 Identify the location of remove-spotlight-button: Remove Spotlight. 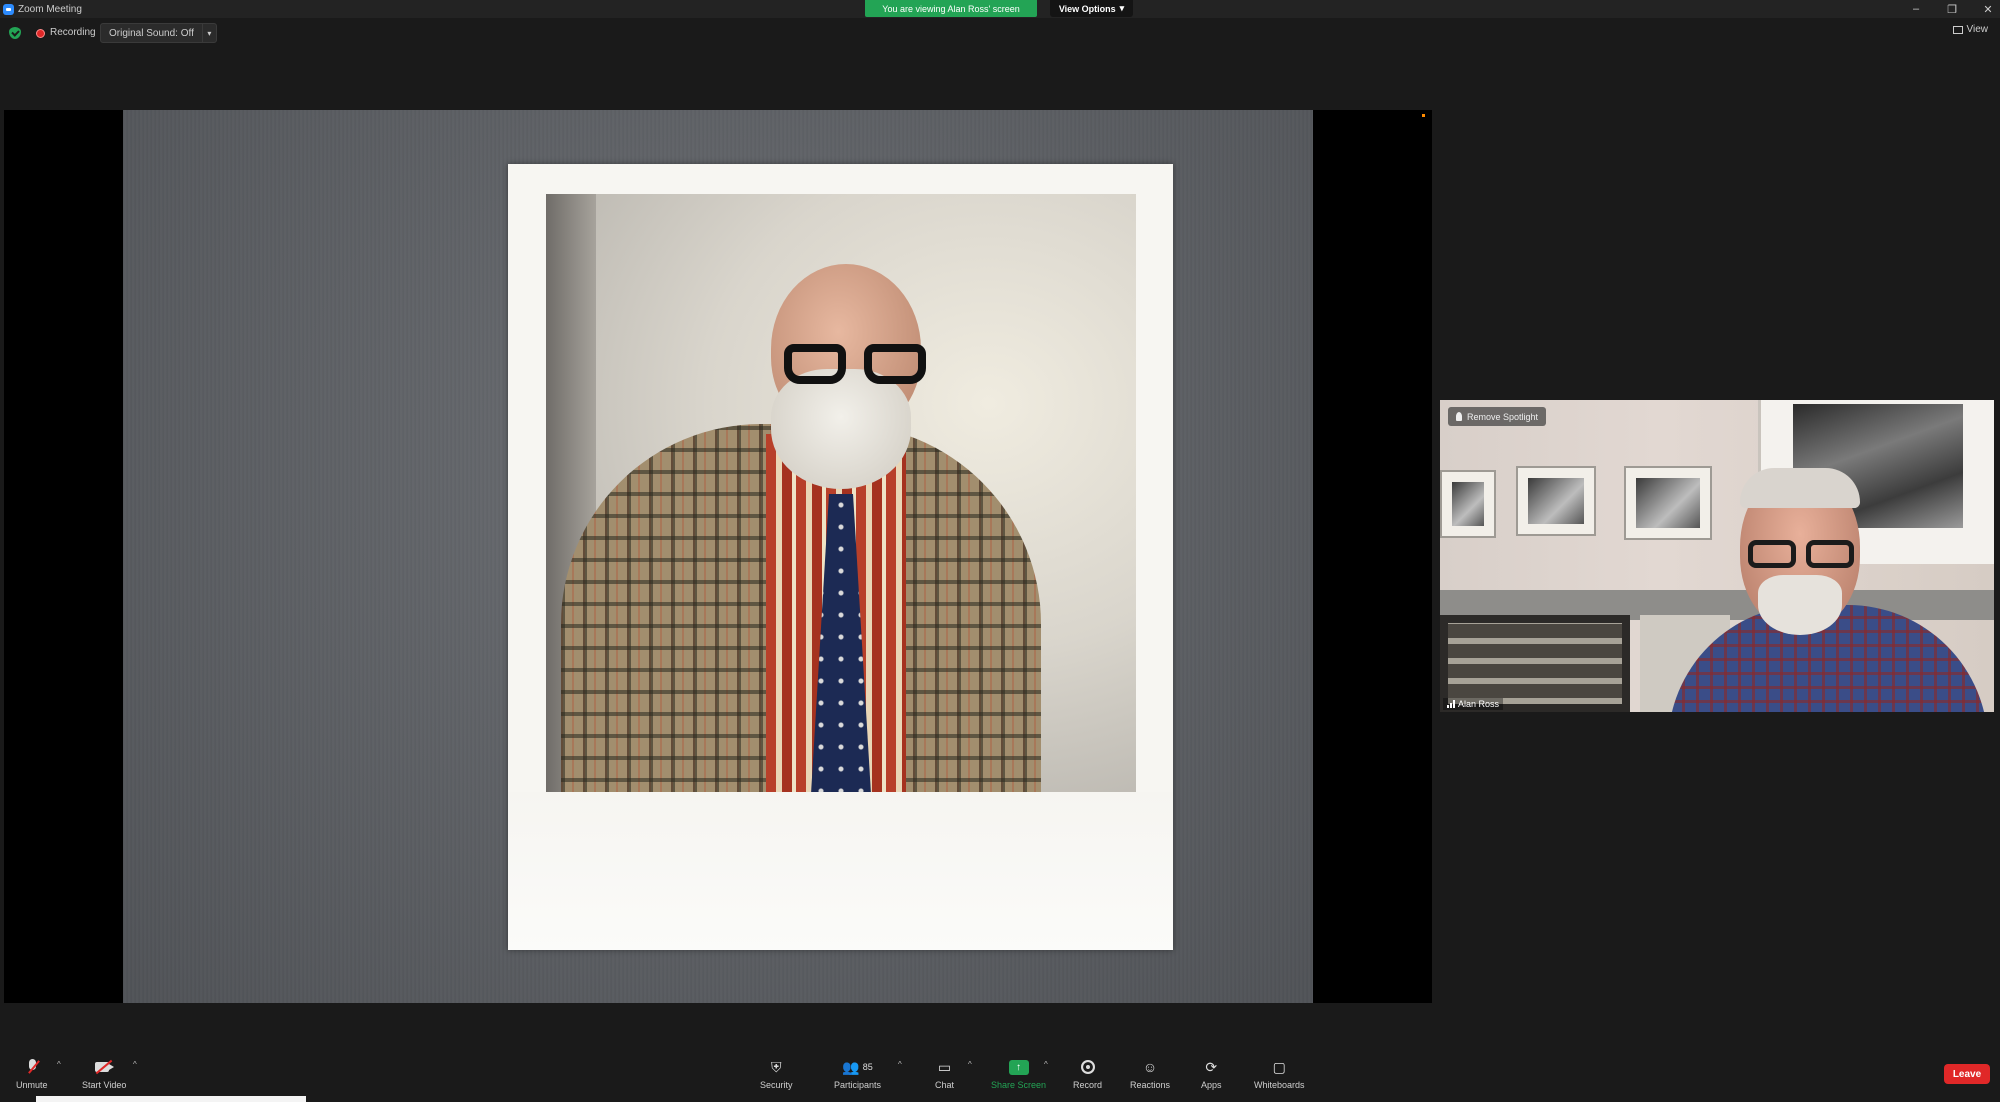
(1497, 416).